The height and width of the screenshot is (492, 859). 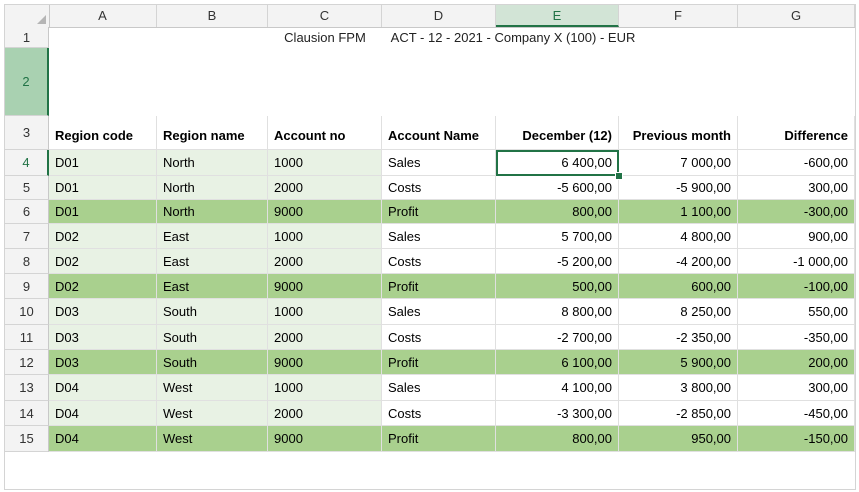 What do you see at coordinates (678, 188) in the screenshot?
I see `previous-month-cell: -5 900,00` at bounding box center [678, 188].